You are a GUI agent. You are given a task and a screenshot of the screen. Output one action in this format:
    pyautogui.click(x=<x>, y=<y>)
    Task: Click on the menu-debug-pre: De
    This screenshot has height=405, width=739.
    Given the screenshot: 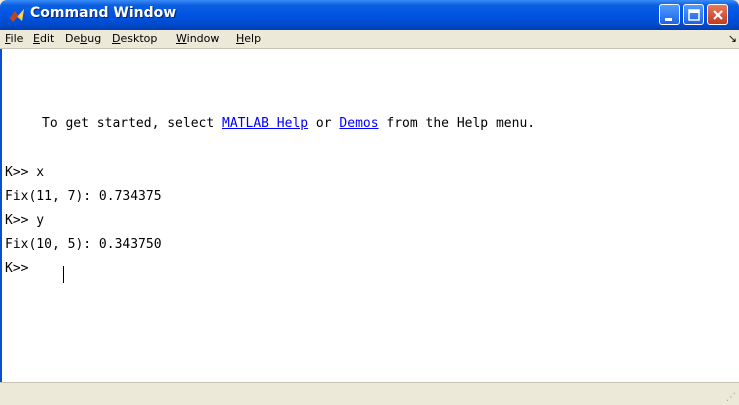 What is the action you would take?
    pyautogui.click(x=73, y=38)
    